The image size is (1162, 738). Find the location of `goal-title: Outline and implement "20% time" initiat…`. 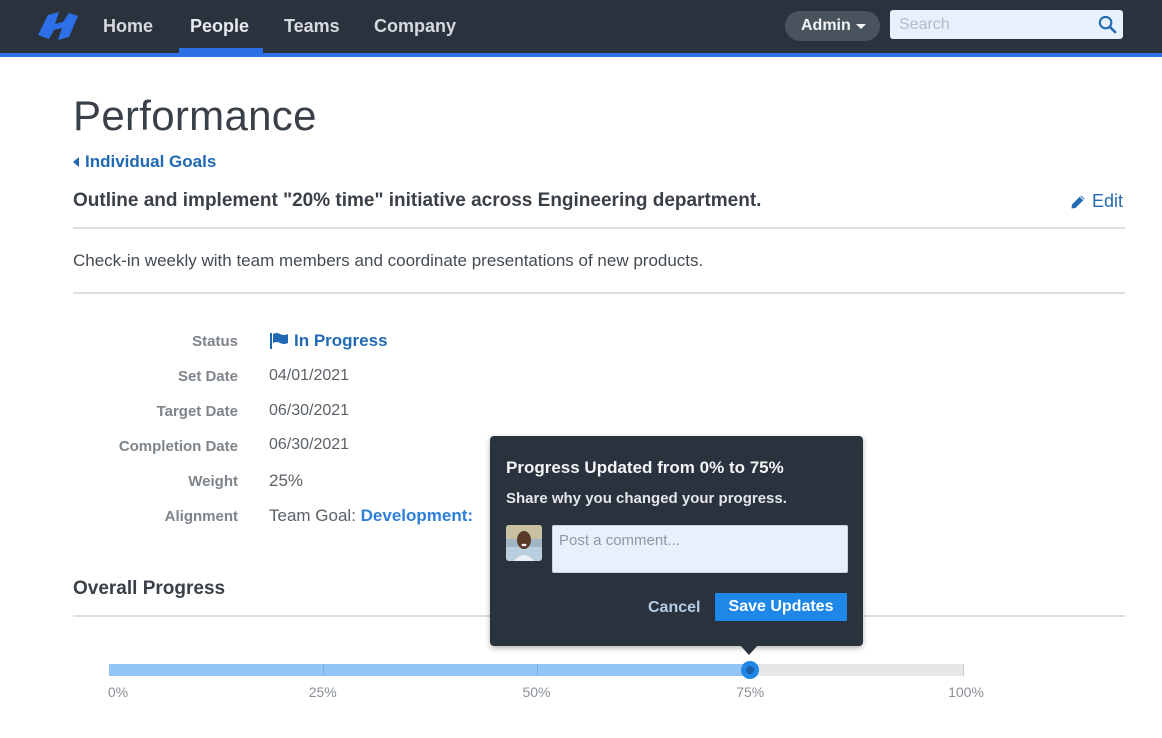

goal-title: Outline and implement "20% time" initiat… is located at coordinates (417, 200).